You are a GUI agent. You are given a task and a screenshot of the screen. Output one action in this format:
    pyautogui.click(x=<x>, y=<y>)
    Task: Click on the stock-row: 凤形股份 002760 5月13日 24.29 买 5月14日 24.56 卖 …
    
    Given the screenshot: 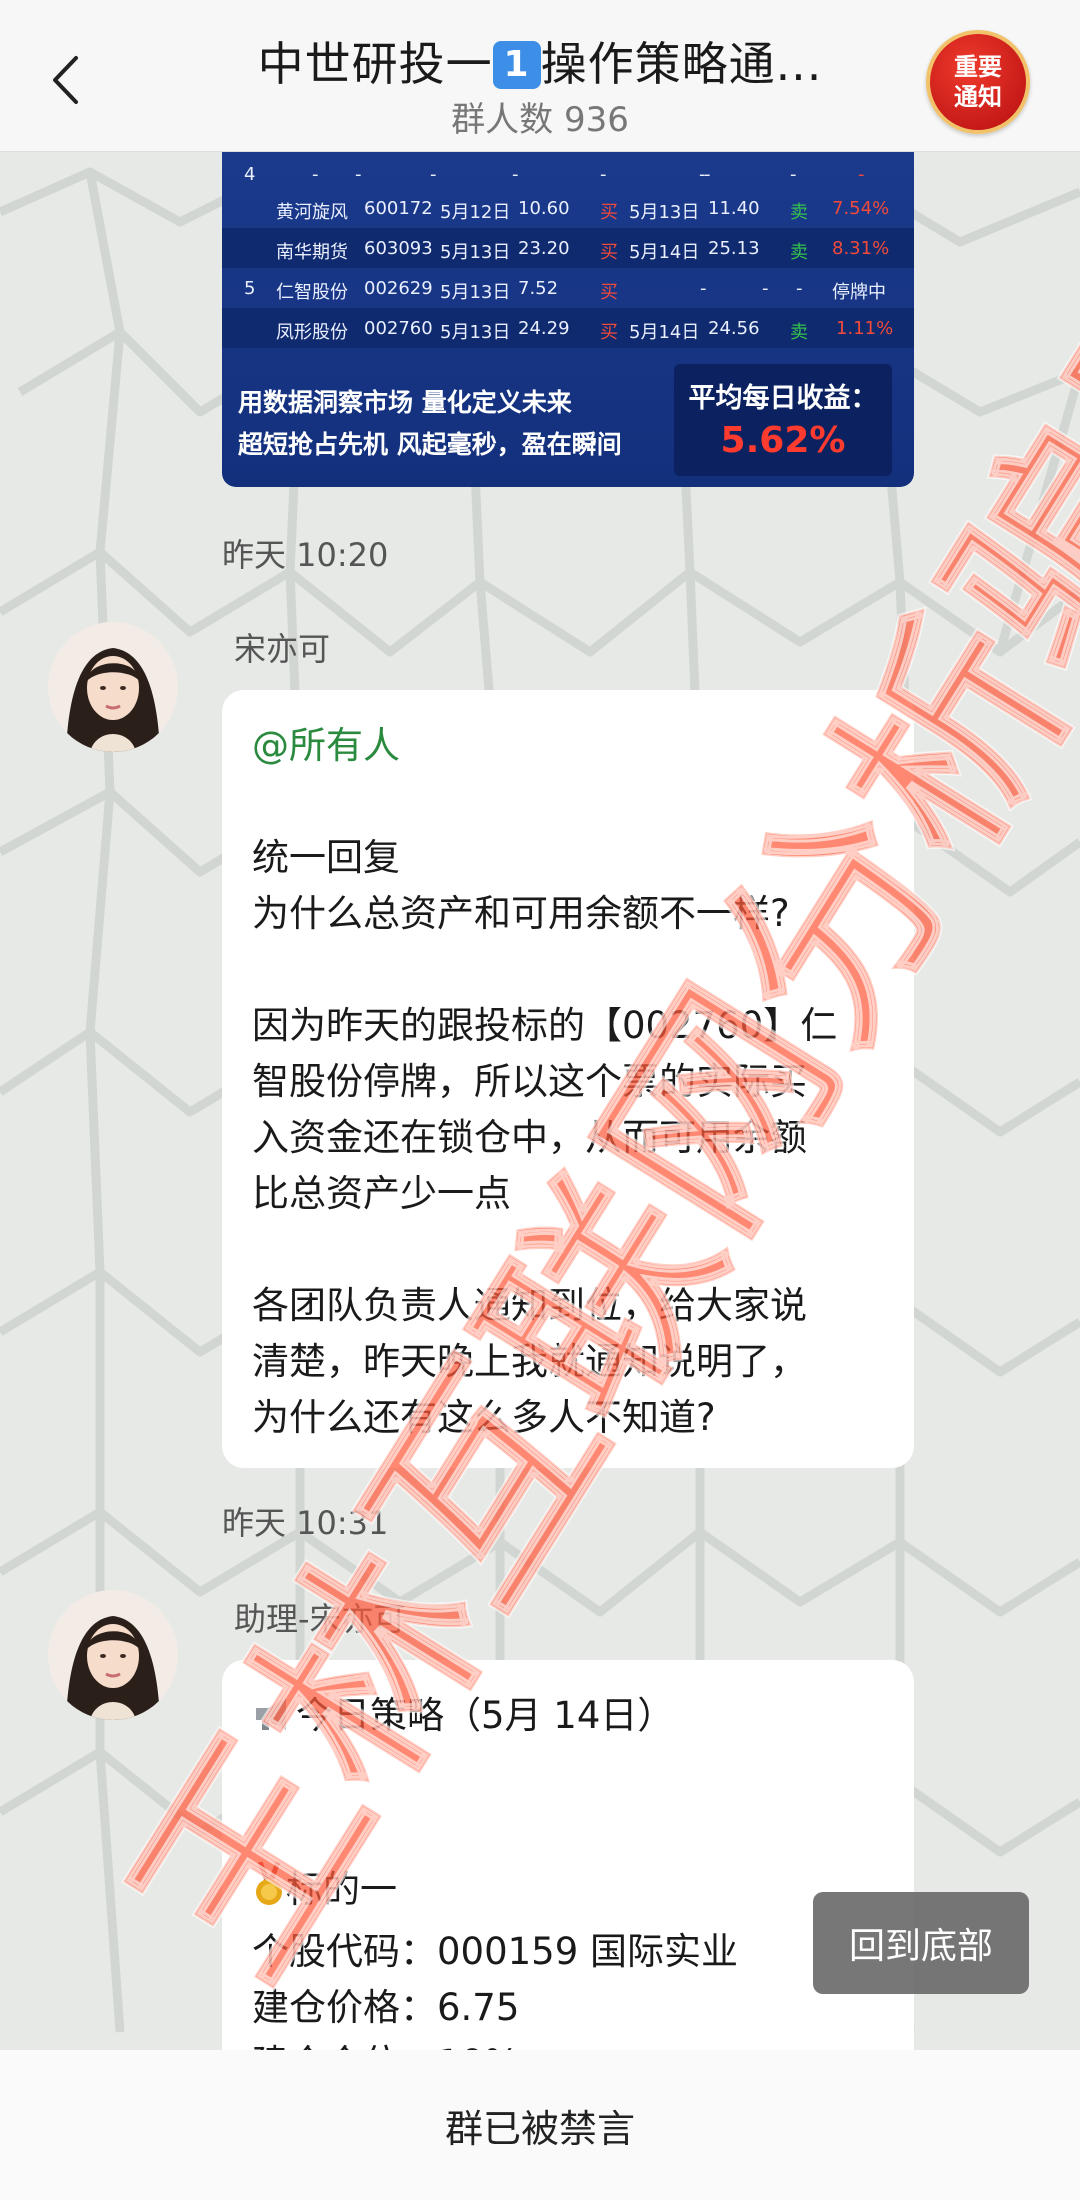 What is the action you would take?
    pyautogui.click(x=568, y=328)
    